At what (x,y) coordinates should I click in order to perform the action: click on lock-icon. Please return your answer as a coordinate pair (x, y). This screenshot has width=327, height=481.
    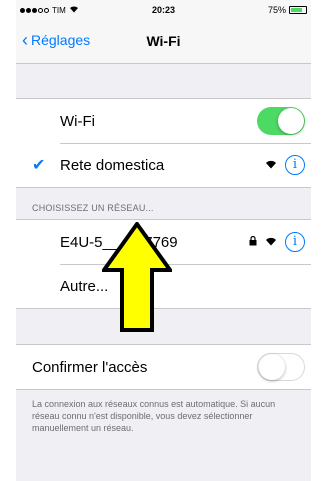
    Looking at the image, I should click on (253, 242).